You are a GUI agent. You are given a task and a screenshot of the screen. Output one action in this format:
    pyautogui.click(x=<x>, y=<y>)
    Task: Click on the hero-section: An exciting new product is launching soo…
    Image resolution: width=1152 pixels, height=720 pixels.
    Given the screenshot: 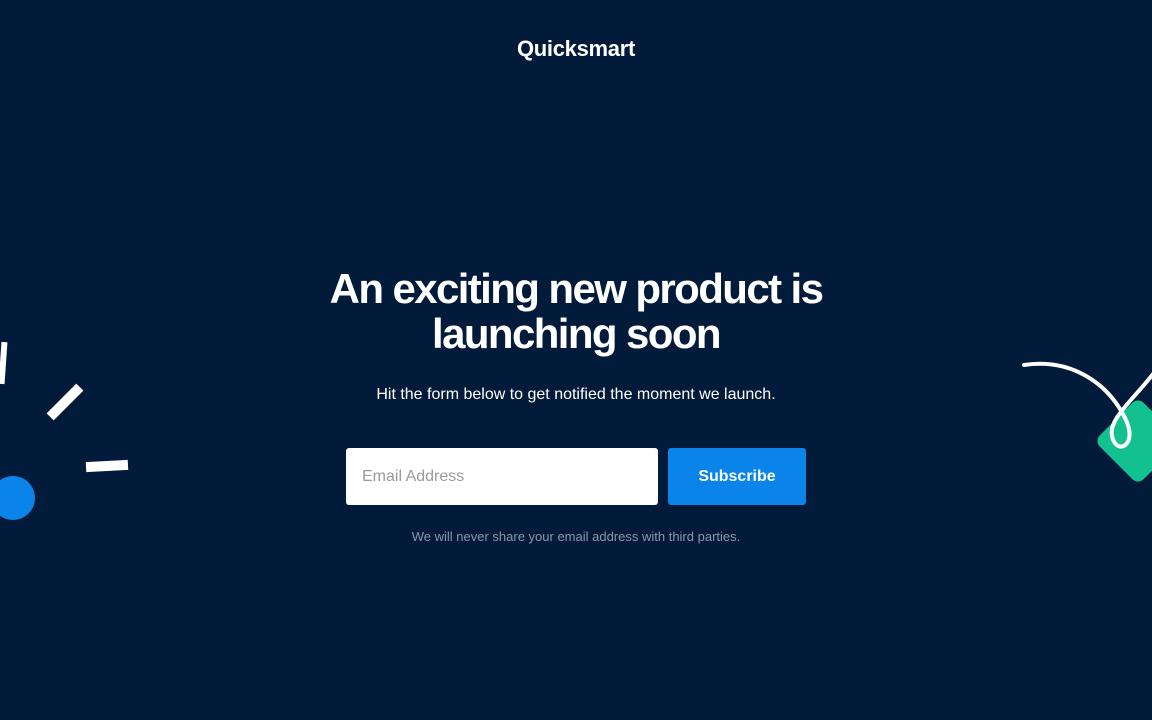 What is the action you would take?
    pyautogui.click(x=576, y=336)
    